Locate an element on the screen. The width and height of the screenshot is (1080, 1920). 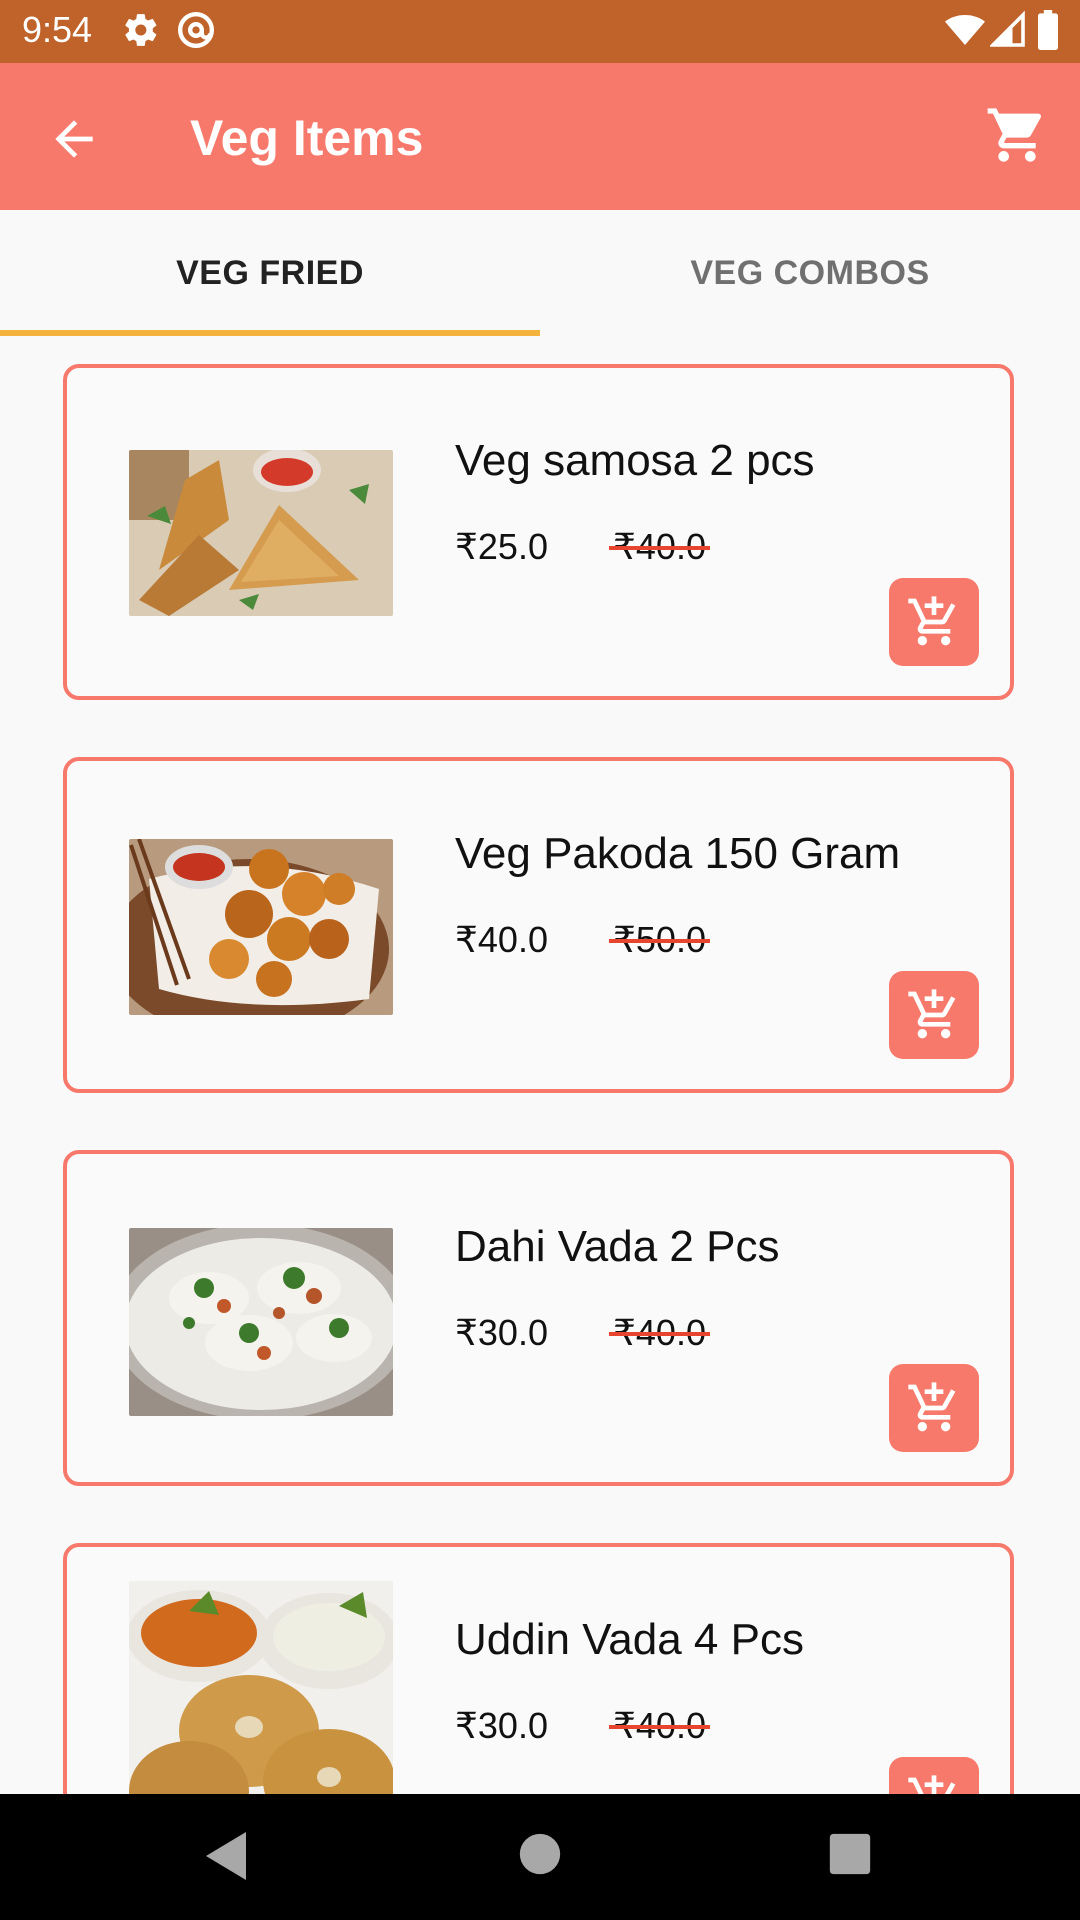
at-sign-icon is located at coordinates (196, 30).